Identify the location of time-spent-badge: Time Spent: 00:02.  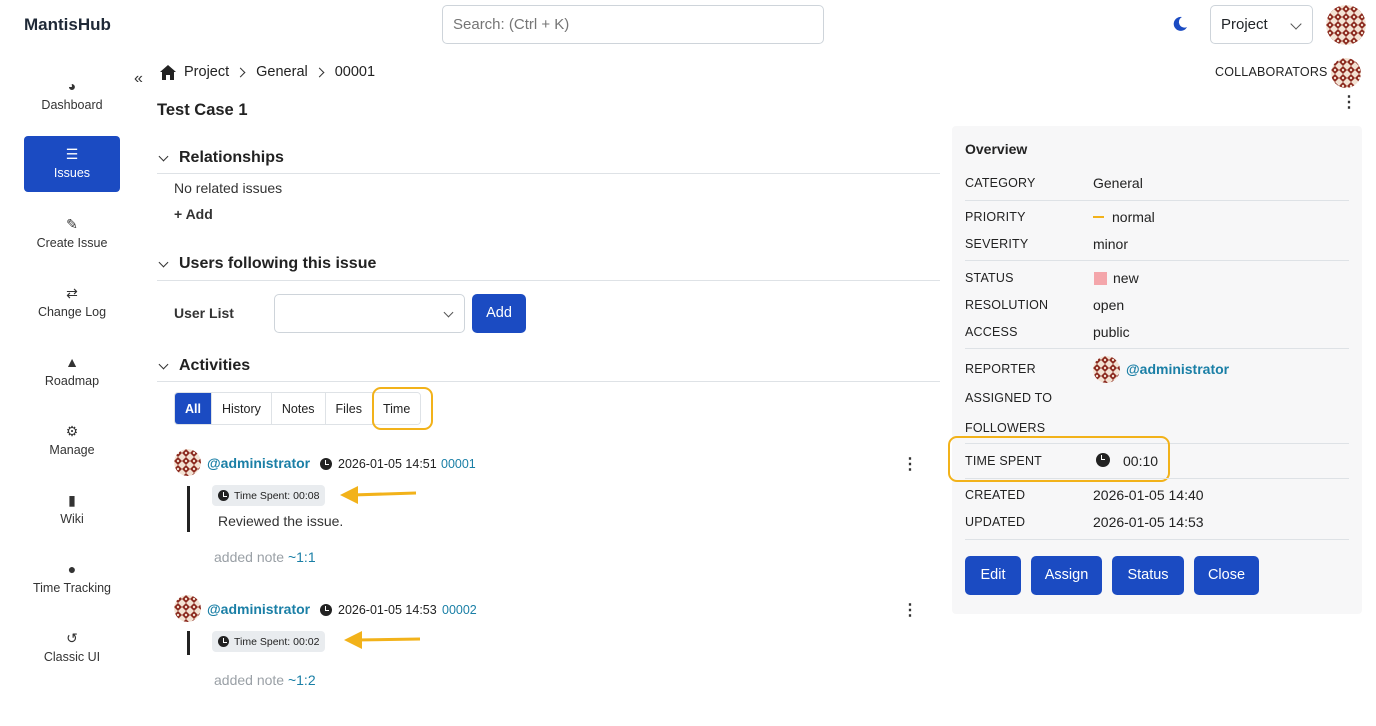
(269, 641).